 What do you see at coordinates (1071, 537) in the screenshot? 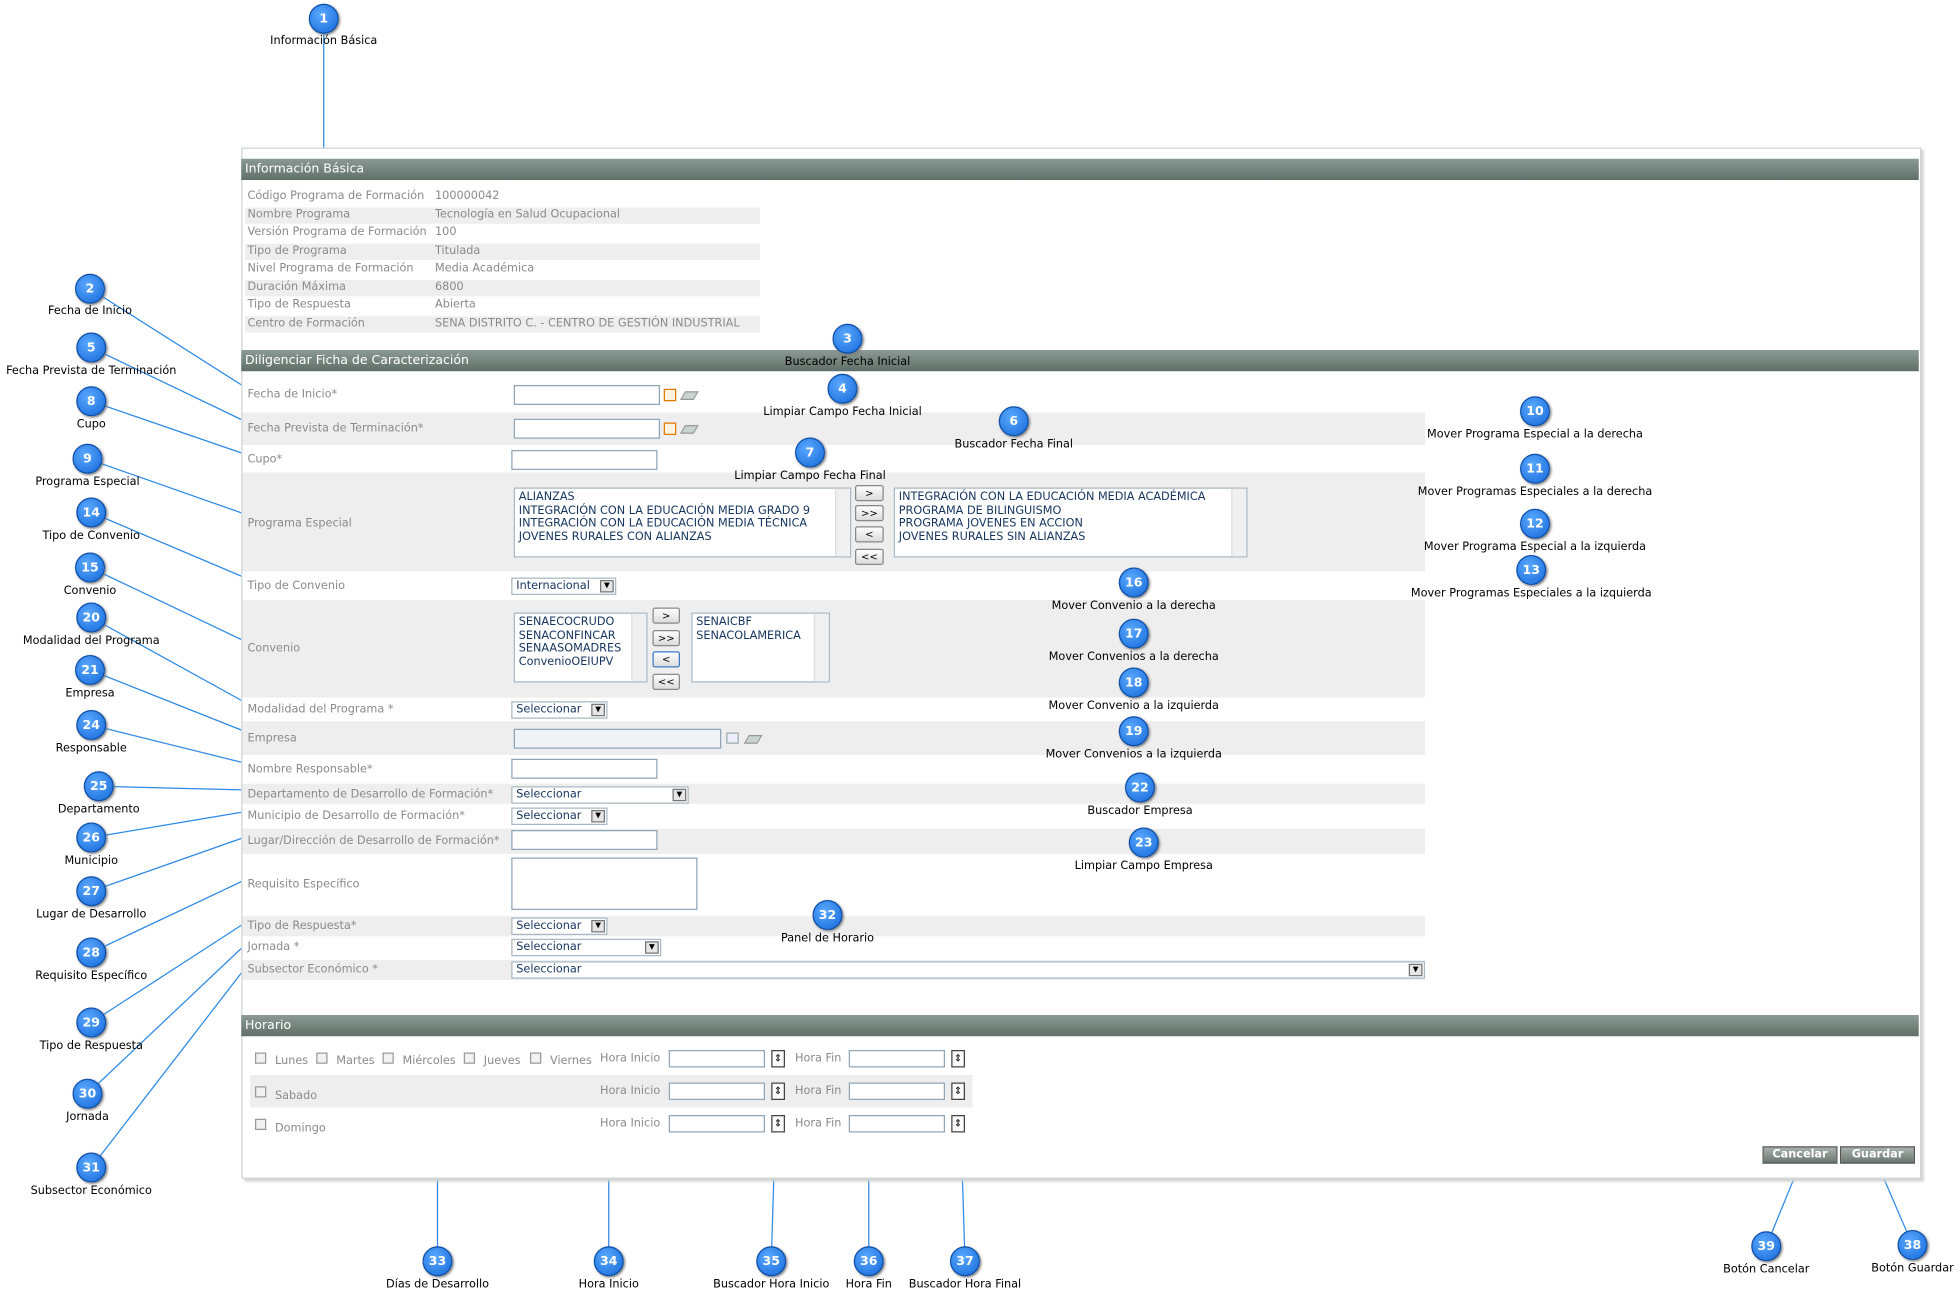
I see `list-option: JOVENES RURALES SIN ALIANZAS` at bounding box center [1071, 537].